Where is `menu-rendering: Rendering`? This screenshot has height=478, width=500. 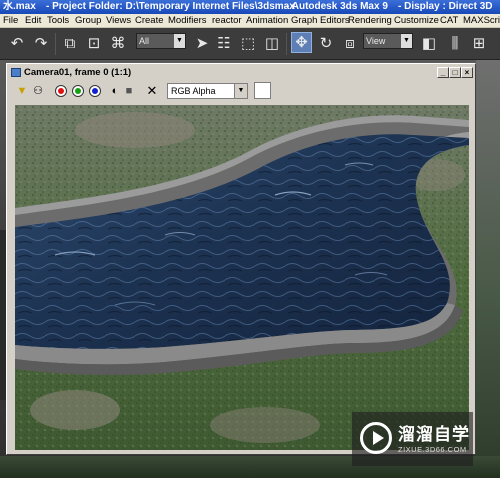 menu-rendering: Rendering is located at coordinates (370, 21).